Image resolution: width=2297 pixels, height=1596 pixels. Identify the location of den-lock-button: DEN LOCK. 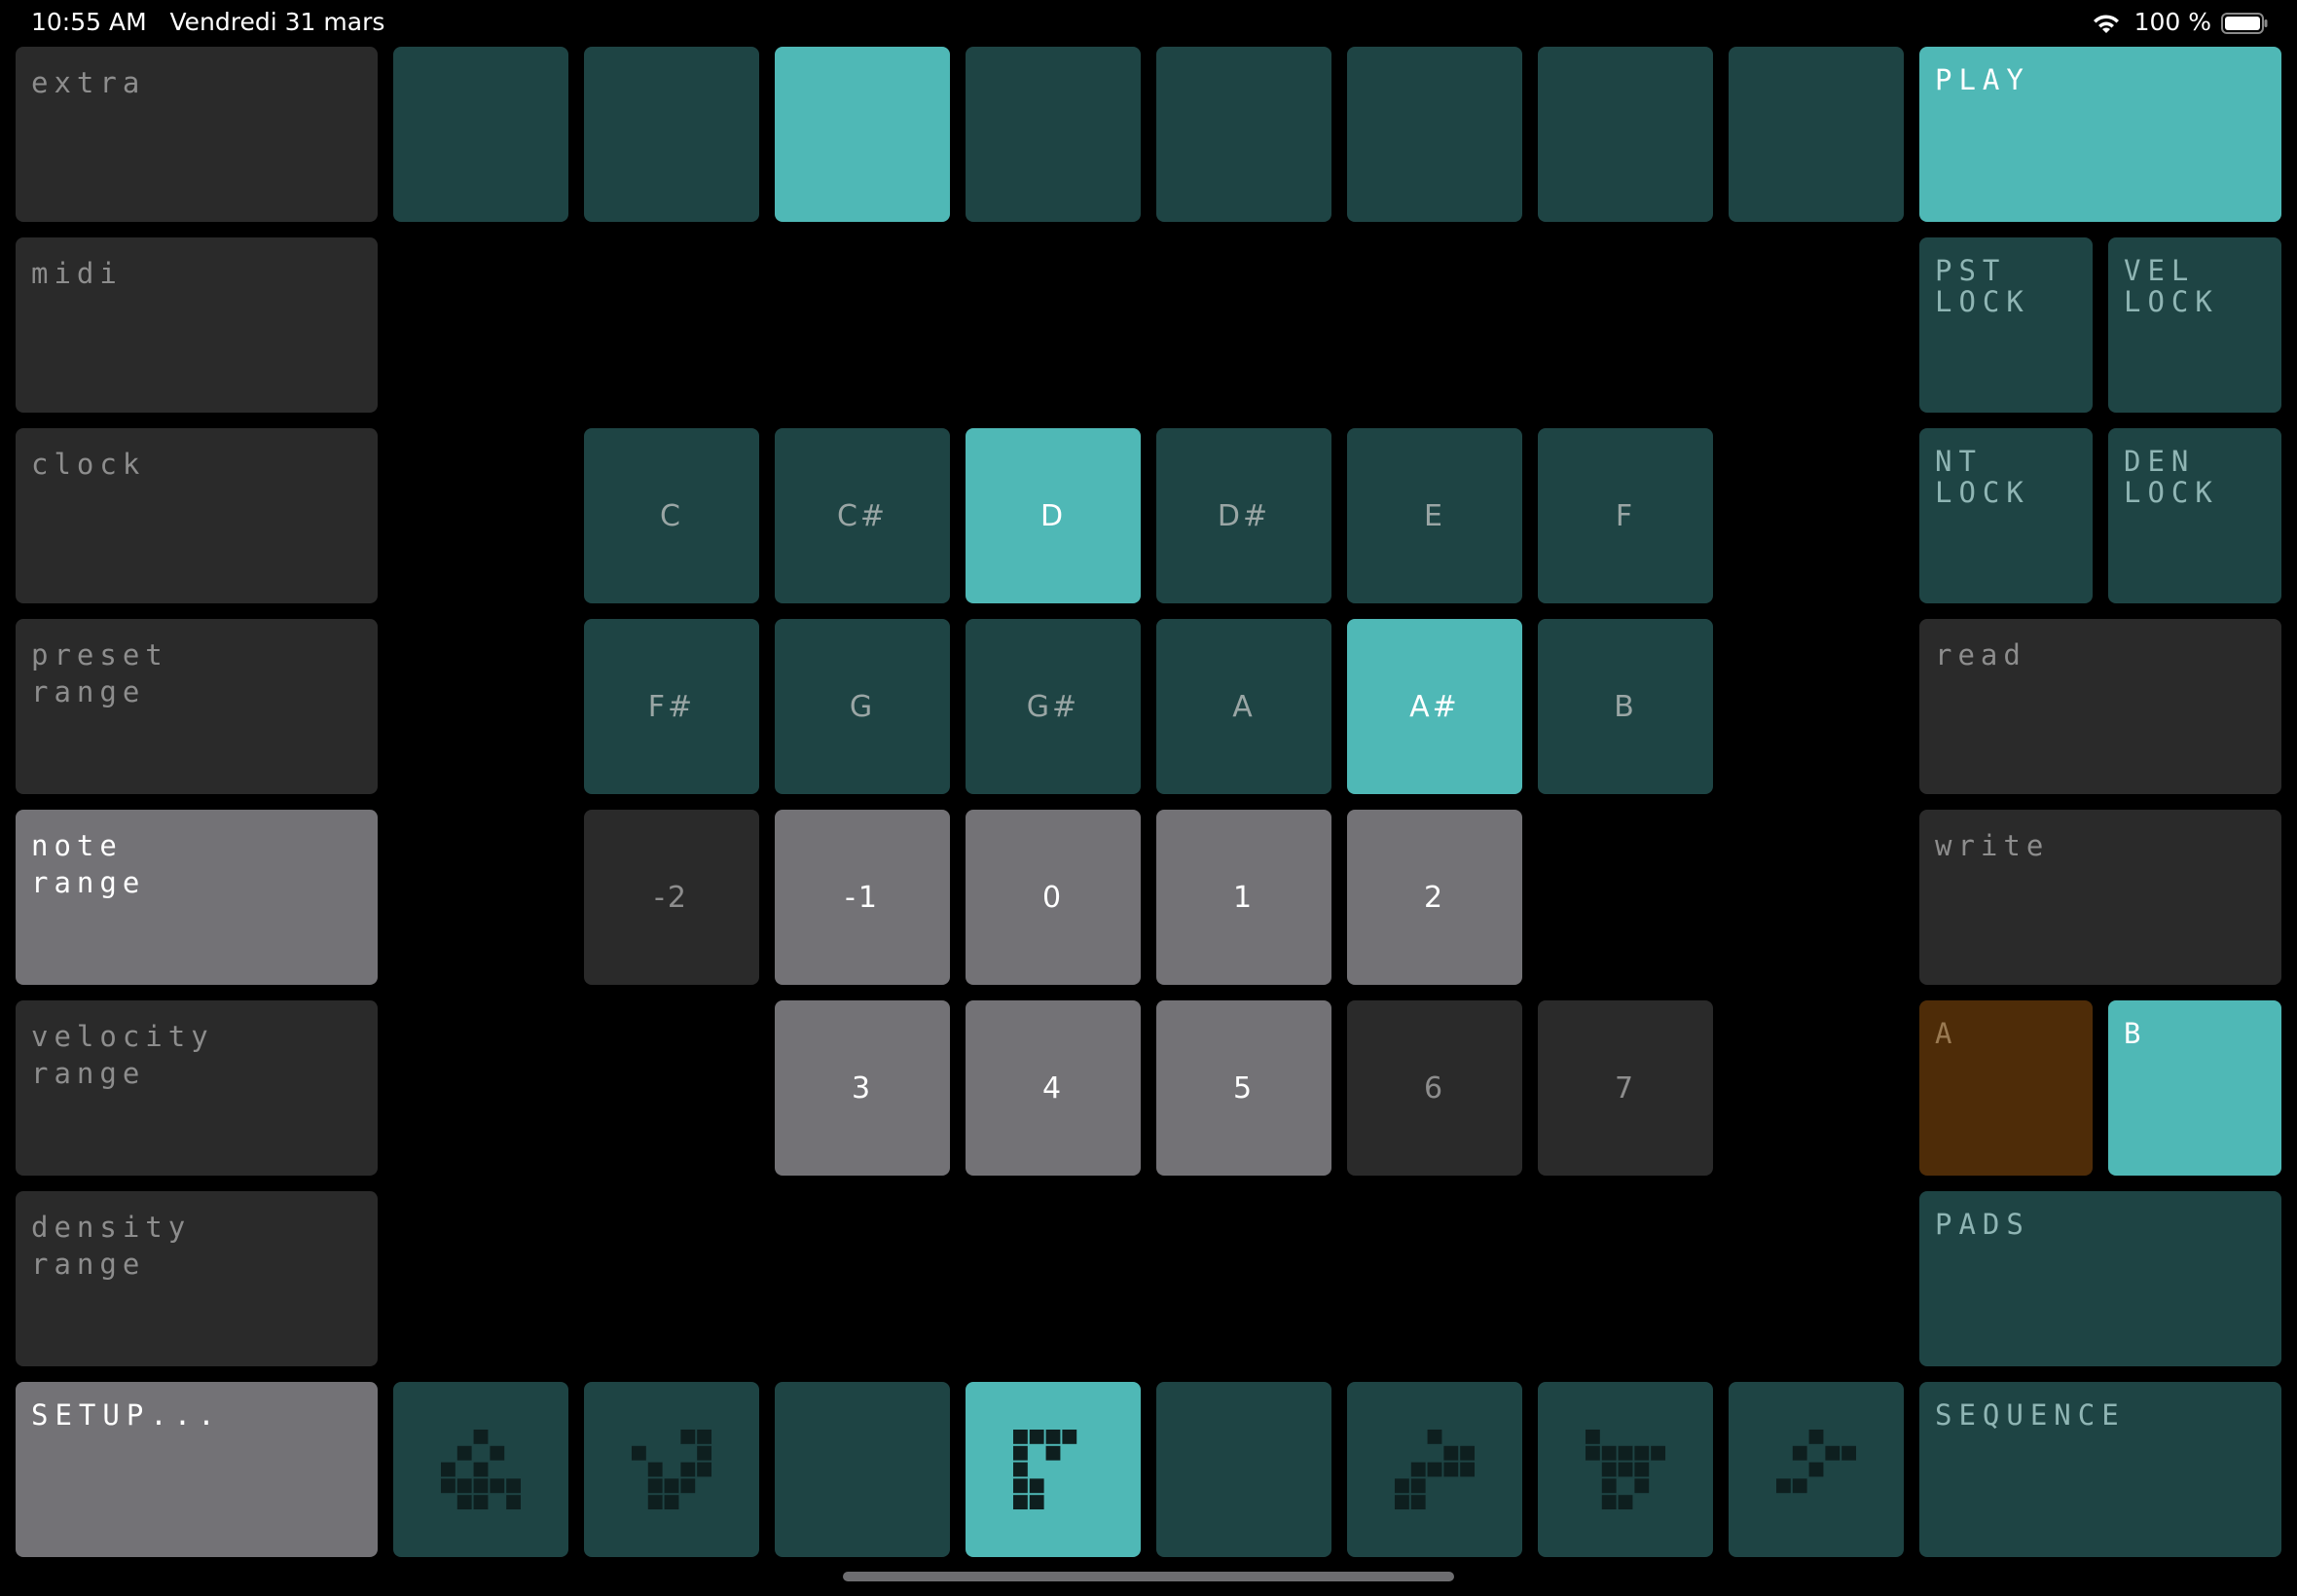
(2194, 515).